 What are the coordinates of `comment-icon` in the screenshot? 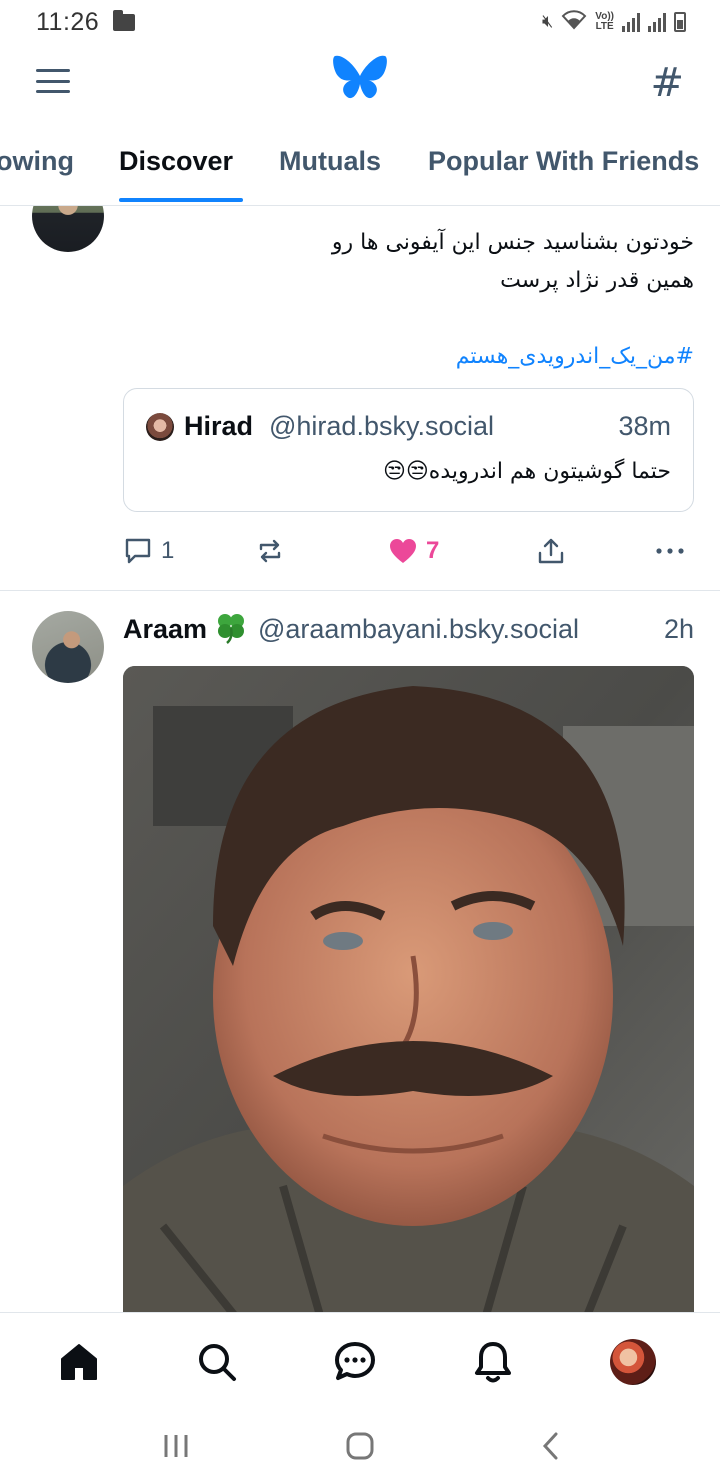 It's located at (138, 551).